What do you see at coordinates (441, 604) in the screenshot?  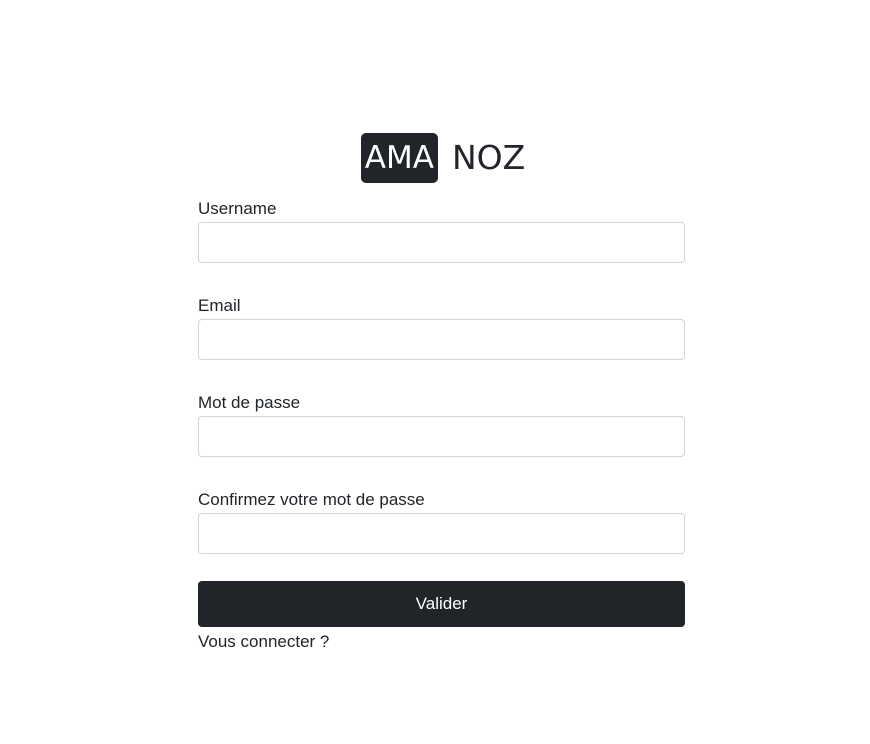 I see `submit-button: Valider` at bounding box center [441, 604].